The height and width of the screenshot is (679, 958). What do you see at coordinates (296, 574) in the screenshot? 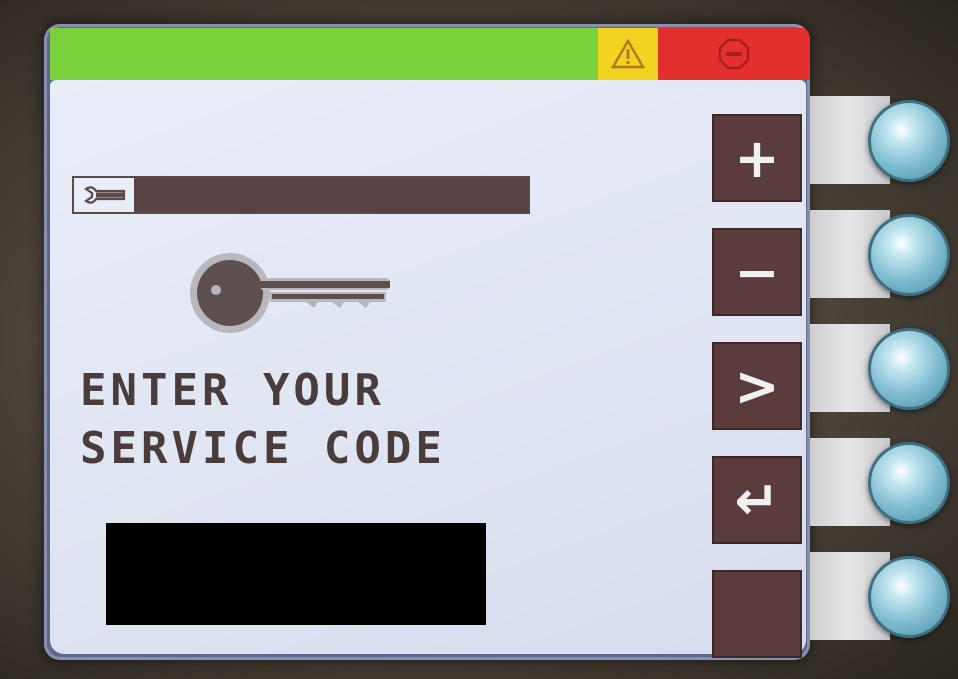
I see `service-code-input` at bounding box center [296, 574].